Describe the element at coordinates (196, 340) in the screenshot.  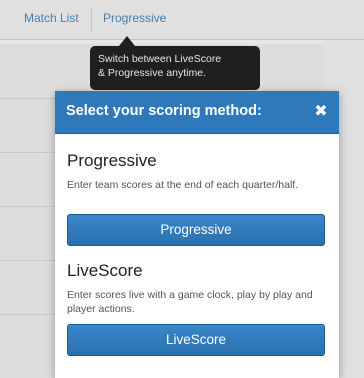
I see `livescore-button: LiveScore` at that location.